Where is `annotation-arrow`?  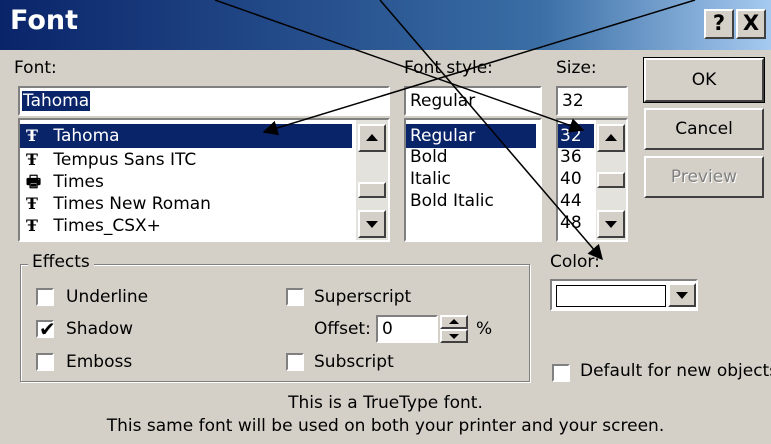 annotation-arrow is located at coordinates (399, 66).